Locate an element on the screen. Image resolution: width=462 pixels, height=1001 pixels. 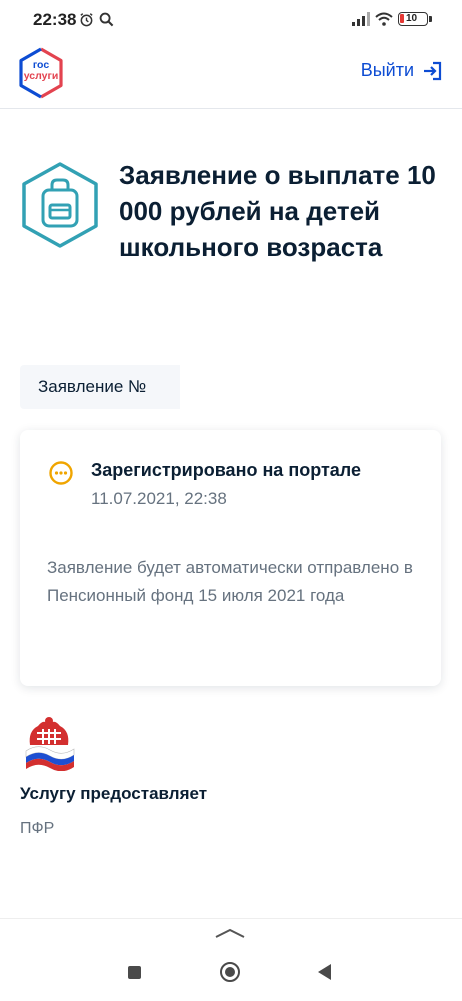
logout-button: Выйти is located at coordinates (401, 70).